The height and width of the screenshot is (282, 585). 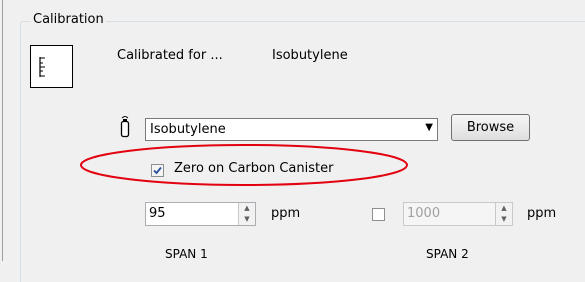 I want to click on span2-unit: ppm, so click(x=542, y=213).